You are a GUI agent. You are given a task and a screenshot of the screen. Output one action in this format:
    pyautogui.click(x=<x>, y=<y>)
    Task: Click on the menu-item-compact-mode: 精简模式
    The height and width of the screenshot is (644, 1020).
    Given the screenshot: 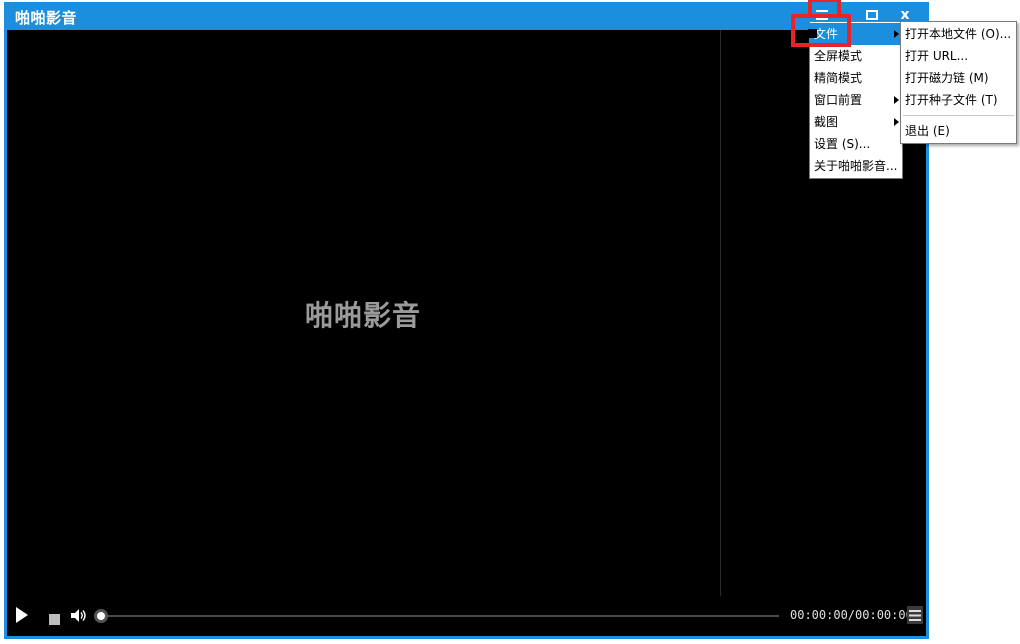 What is the action you would take?
    pyautogui.click(x=856, y=78)
    